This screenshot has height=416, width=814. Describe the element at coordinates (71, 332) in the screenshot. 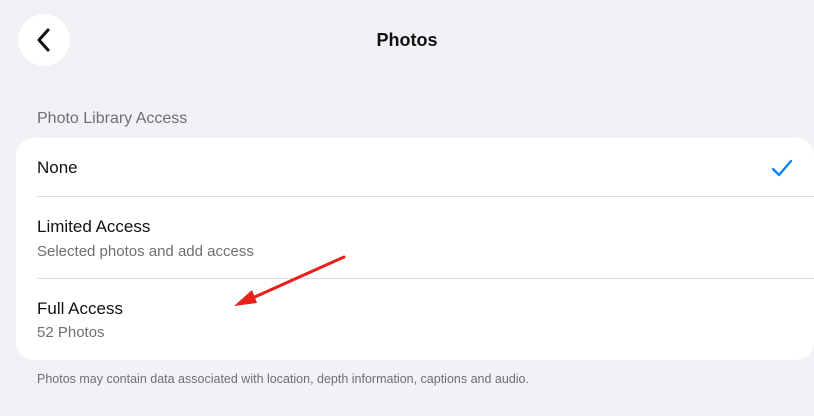

I see `option-full-access-subtitle: 52 Photos` at that location.